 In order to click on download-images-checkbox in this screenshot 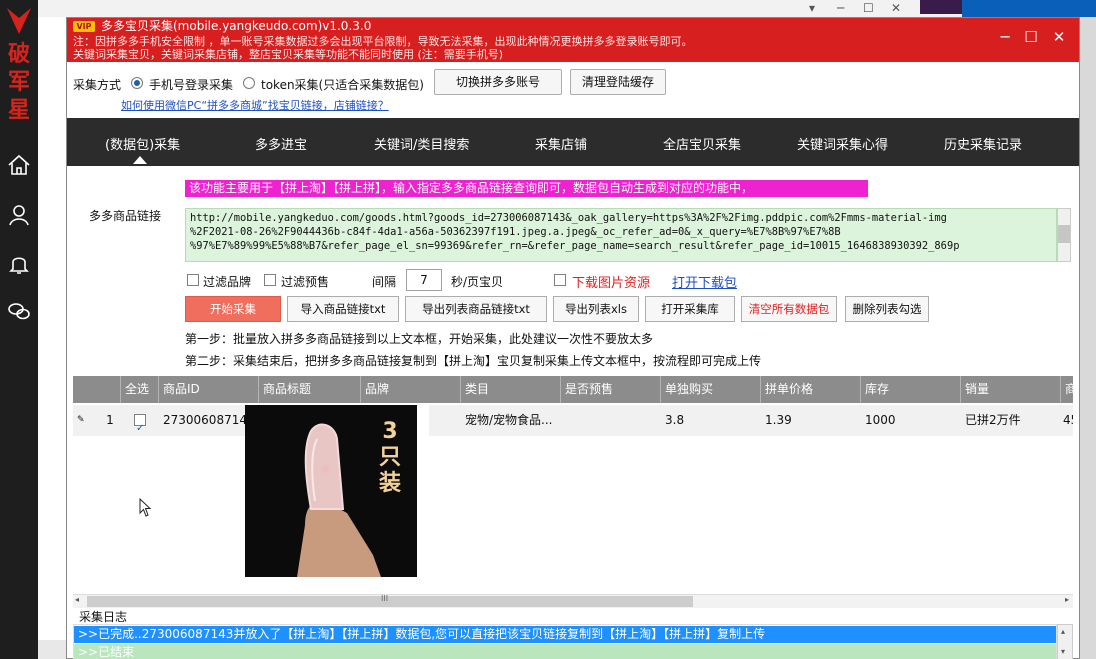, I will do `click(560, 280)`.